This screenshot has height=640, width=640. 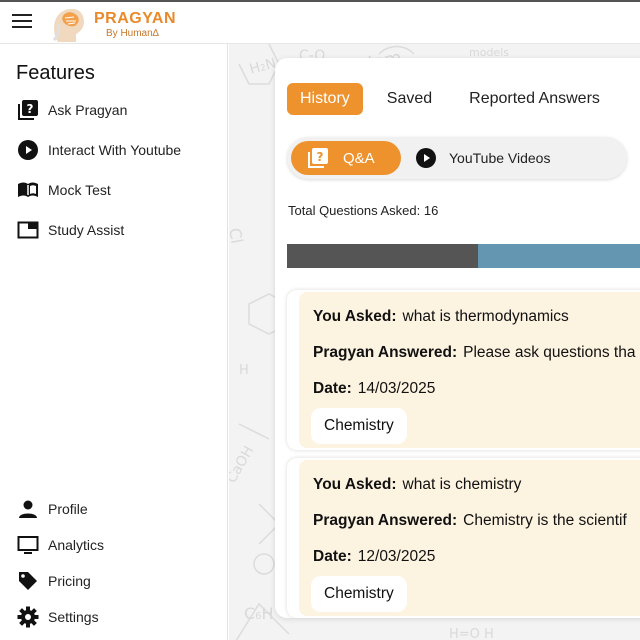 What do you see at coordinates (500, 158) in the screenshot?
I see `youtube-videos-label: YouTube Videos` at bounding box center [500, 158].